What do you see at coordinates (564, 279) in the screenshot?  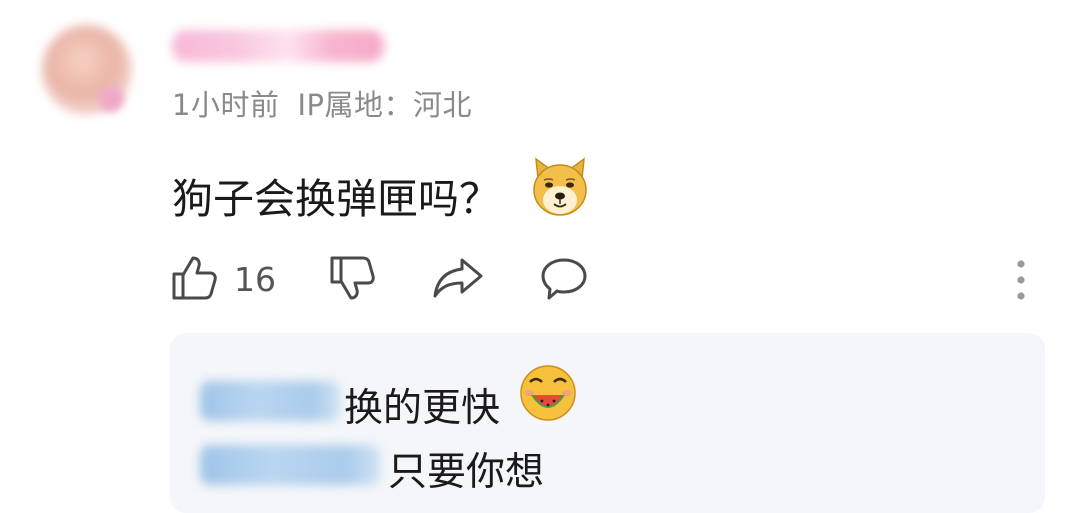 I see `reply-icon` at bounding box center [564, 279].